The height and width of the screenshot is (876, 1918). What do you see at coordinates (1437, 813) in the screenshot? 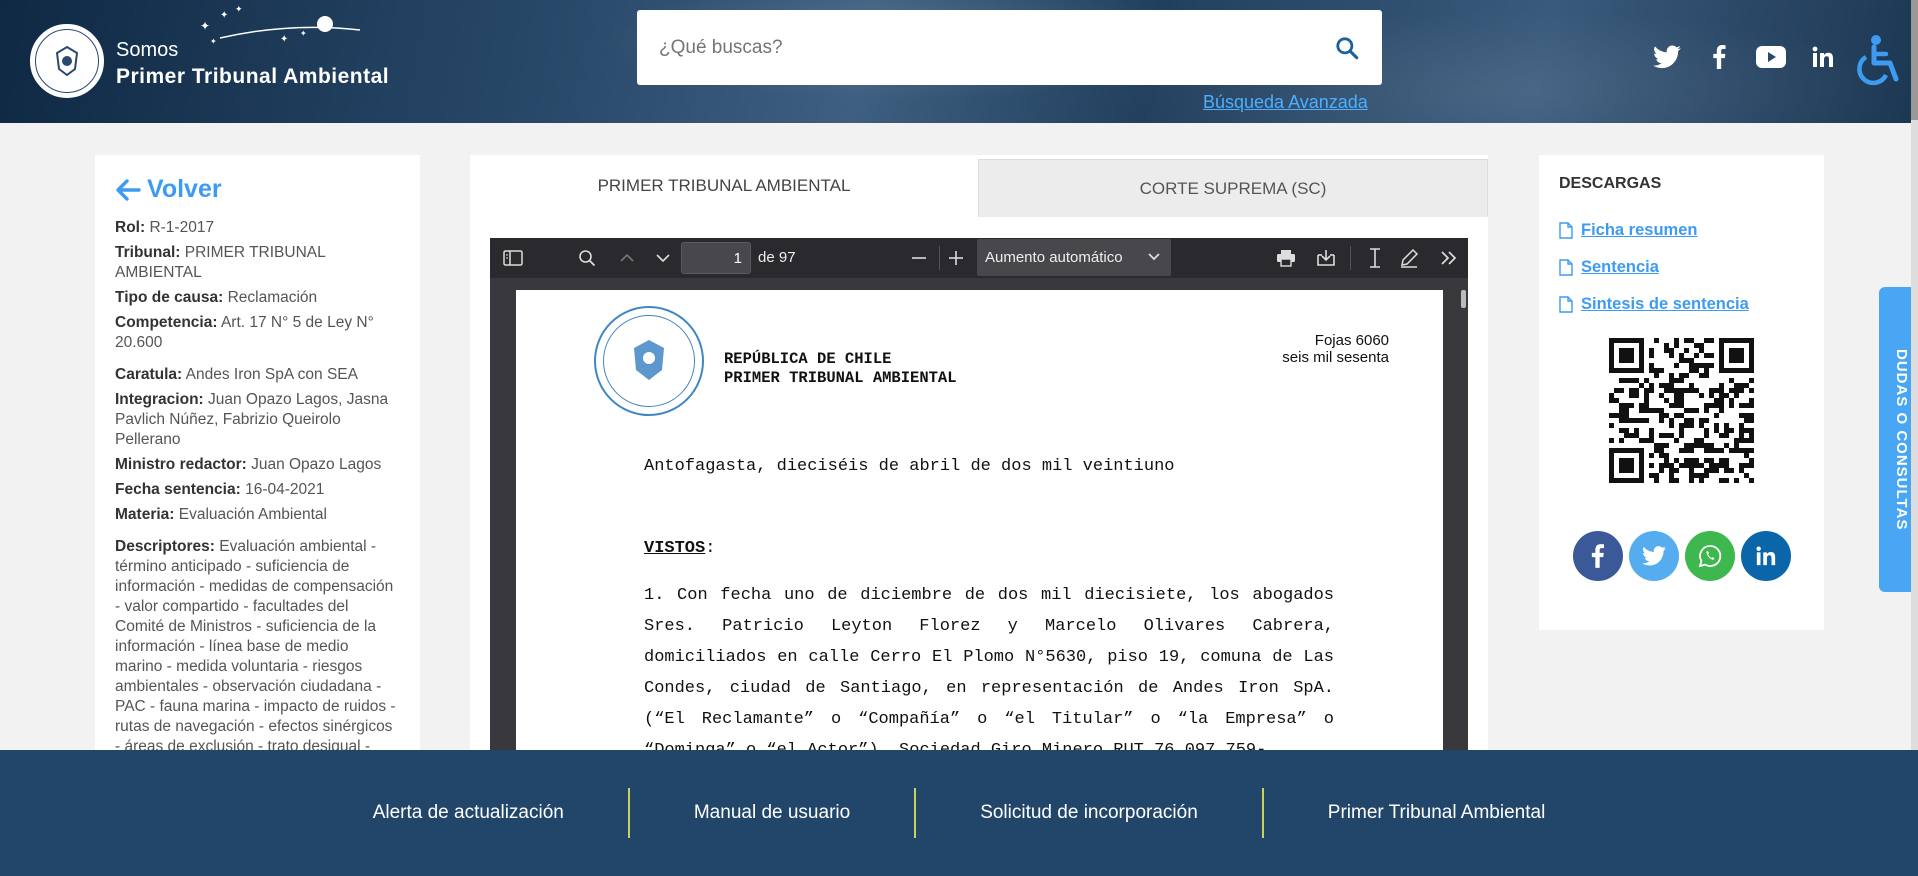
I see `footer-primer-tribunal-link: Primer Tribunal Ambiental` at bounding box center [1437, 813].